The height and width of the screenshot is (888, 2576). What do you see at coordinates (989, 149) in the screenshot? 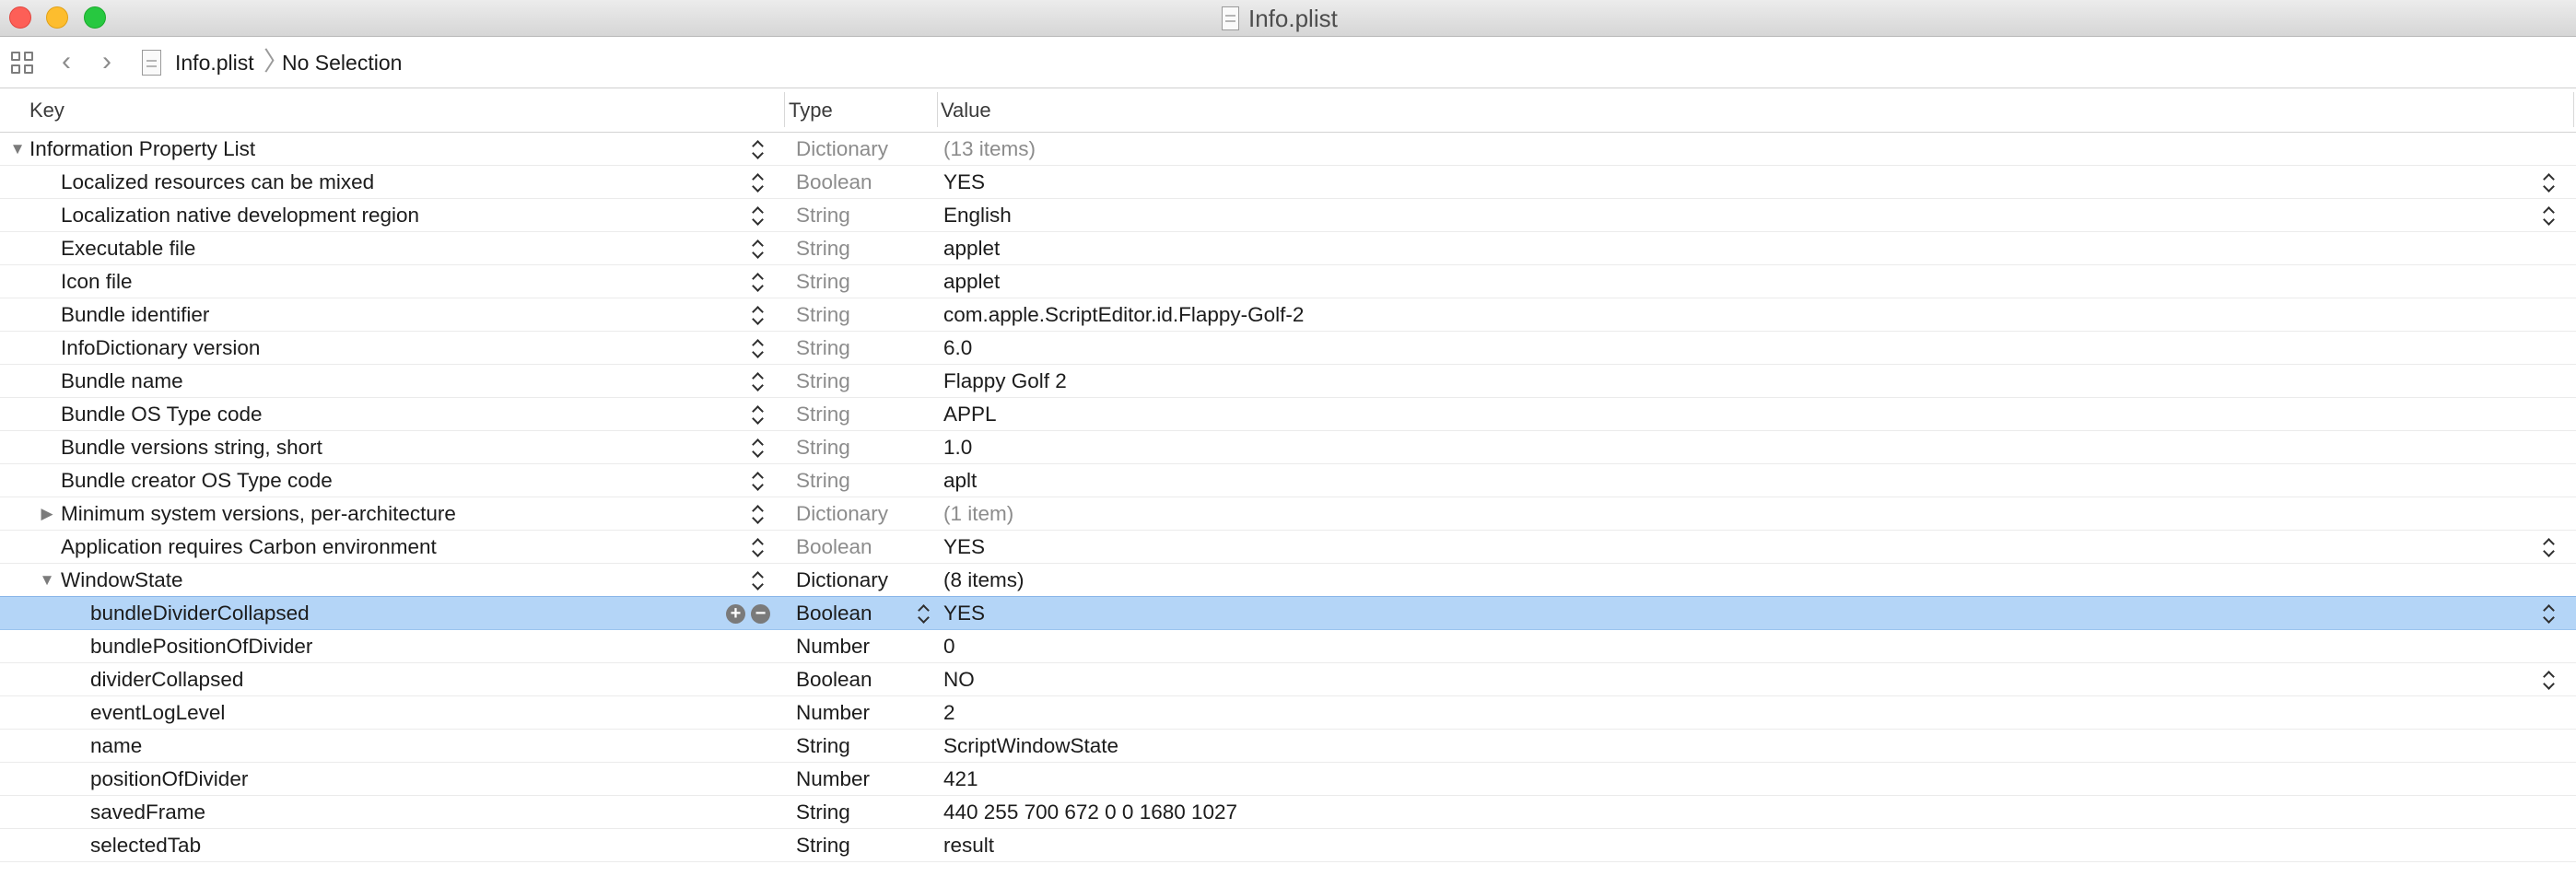
I see `row-value: (13 items)` at bounding box center [989, 149].